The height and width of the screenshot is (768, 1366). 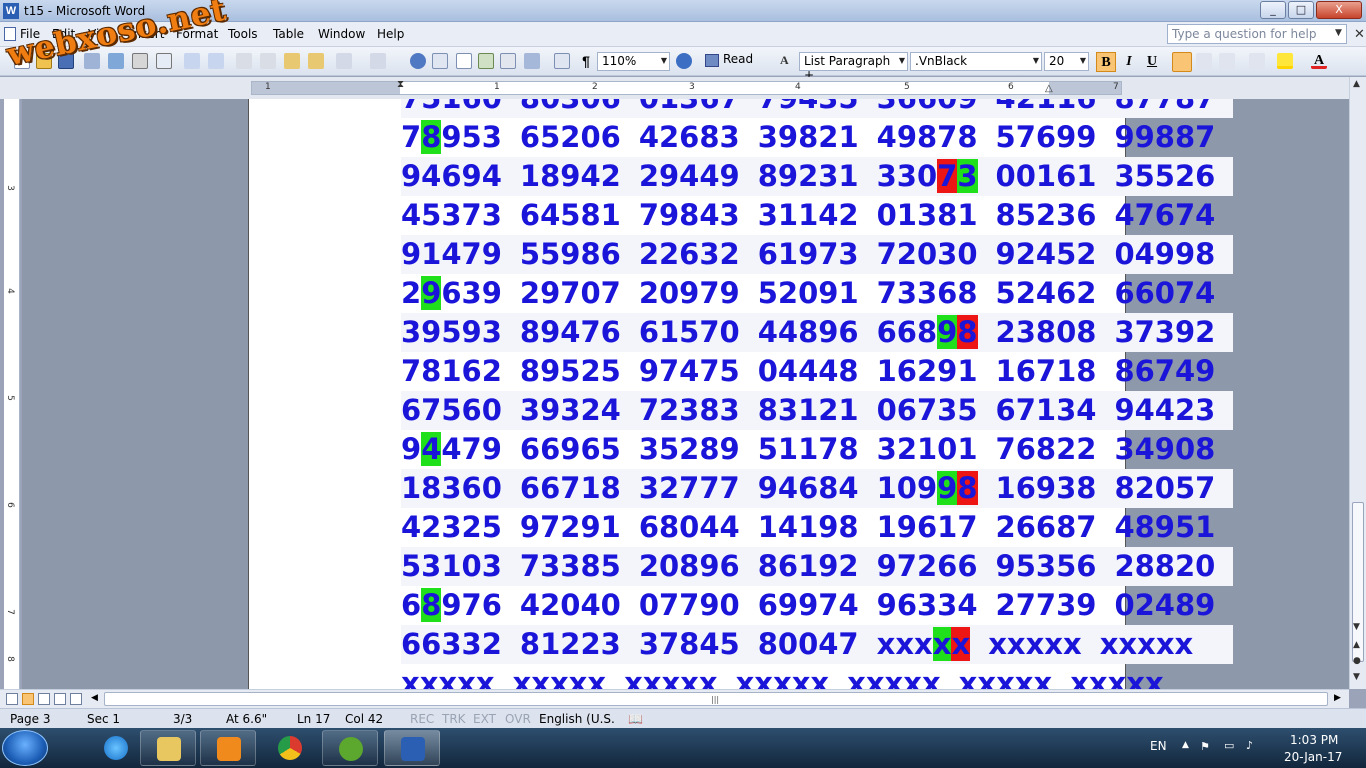 What do you see at coordinates (451, 566) in the screenshot?
I see `number-group: 53103` at bounding box center [451, 566].